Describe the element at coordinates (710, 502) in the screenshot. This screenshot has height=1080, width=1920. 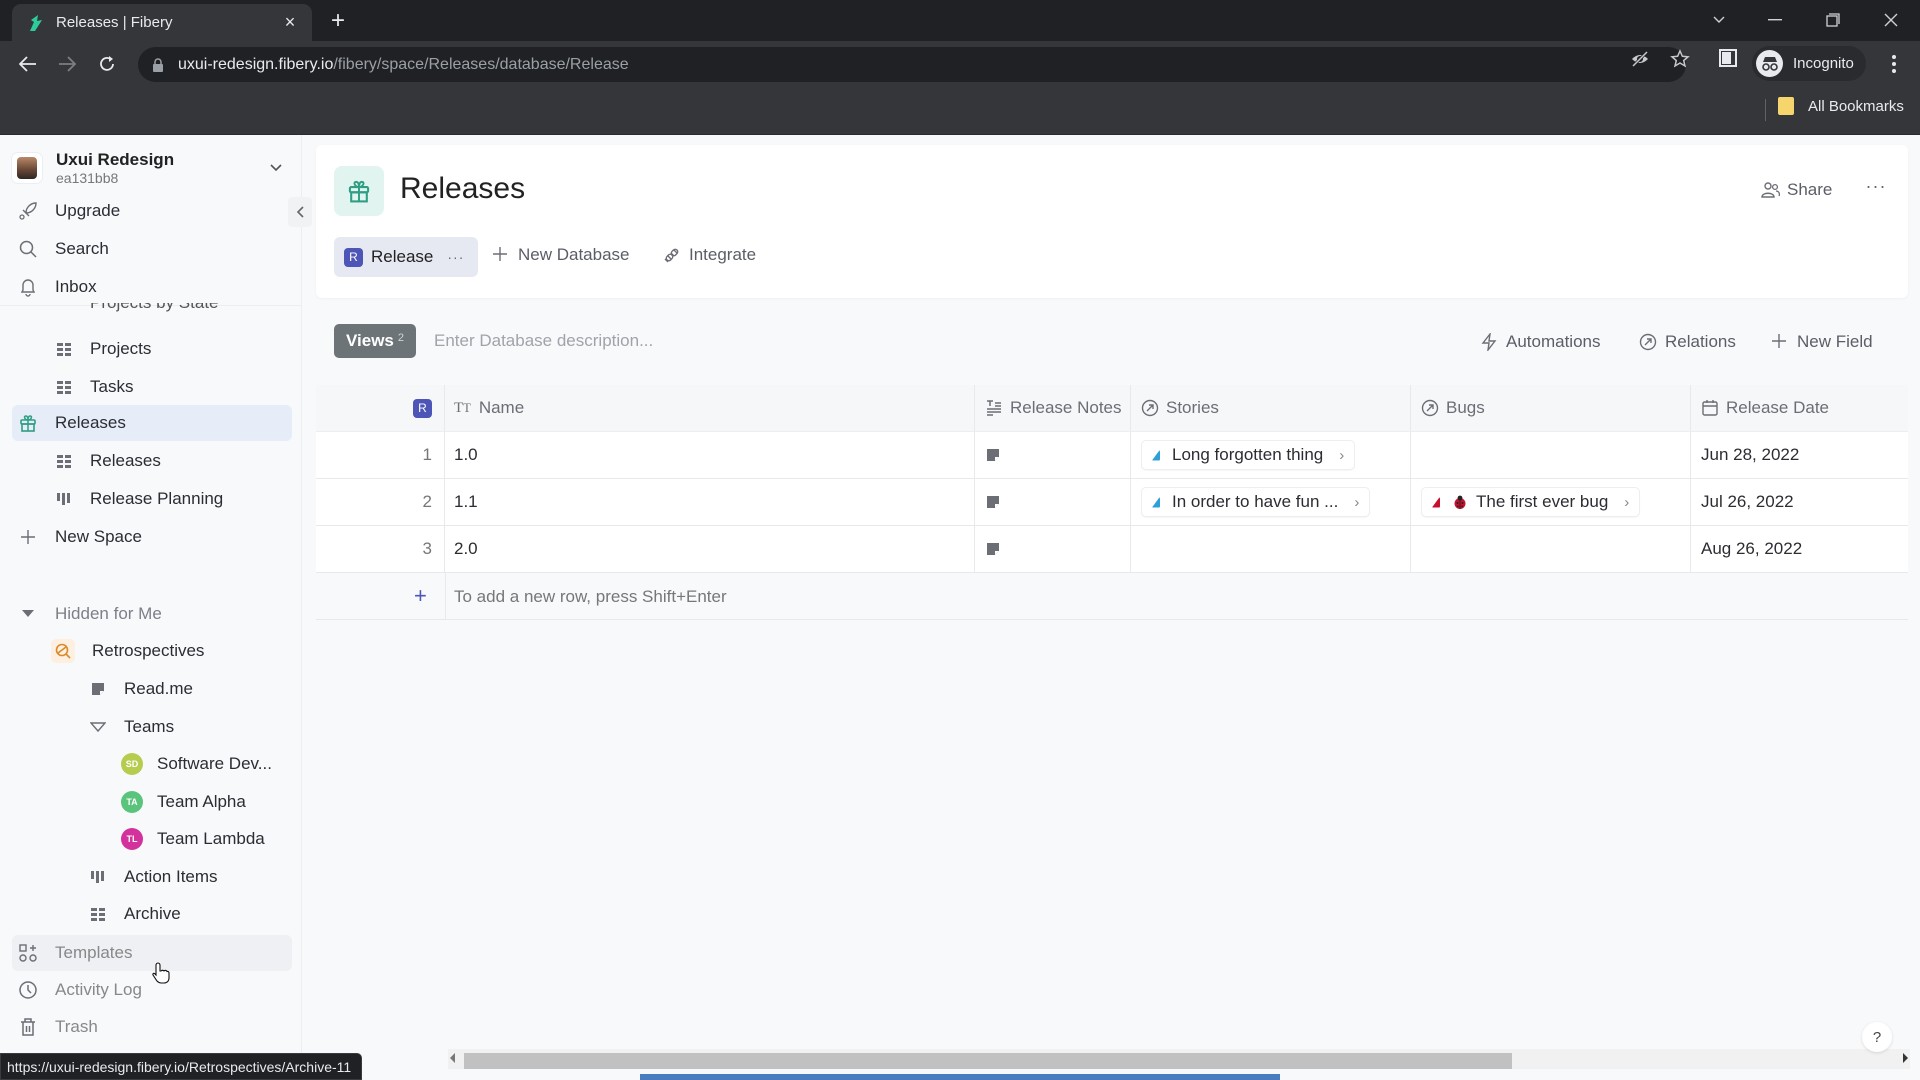
I see `name-cell: 1.1` at that location.